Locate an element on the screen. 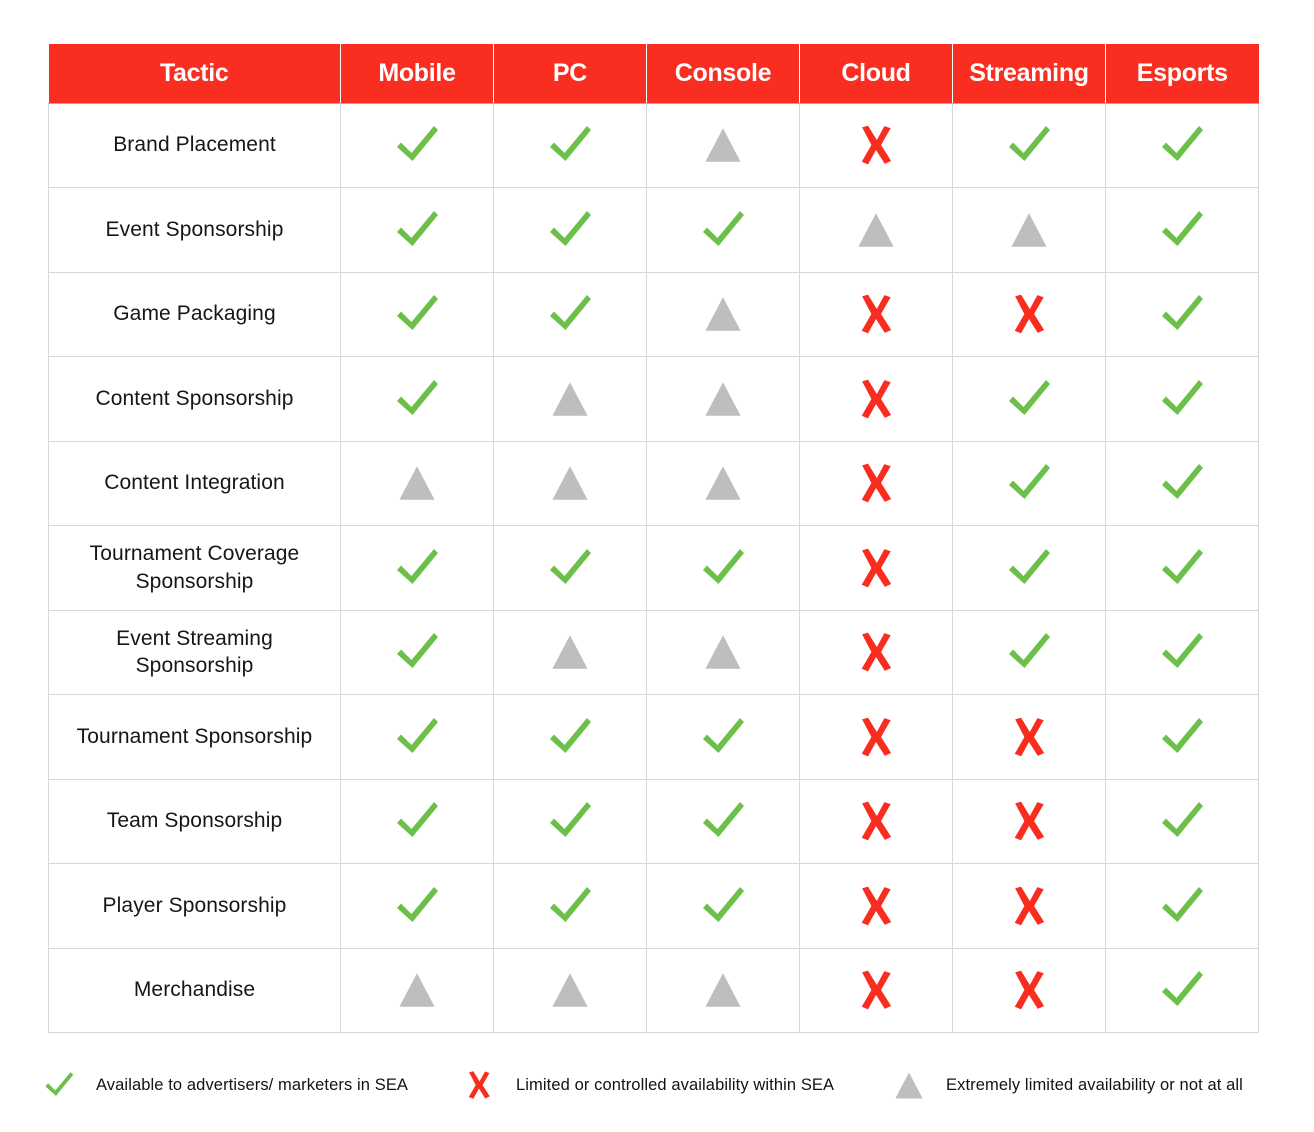 The width and height of the screenshot is (1314, 1132). table-row: Player Sponsorship is located at coordinates (653, 906).